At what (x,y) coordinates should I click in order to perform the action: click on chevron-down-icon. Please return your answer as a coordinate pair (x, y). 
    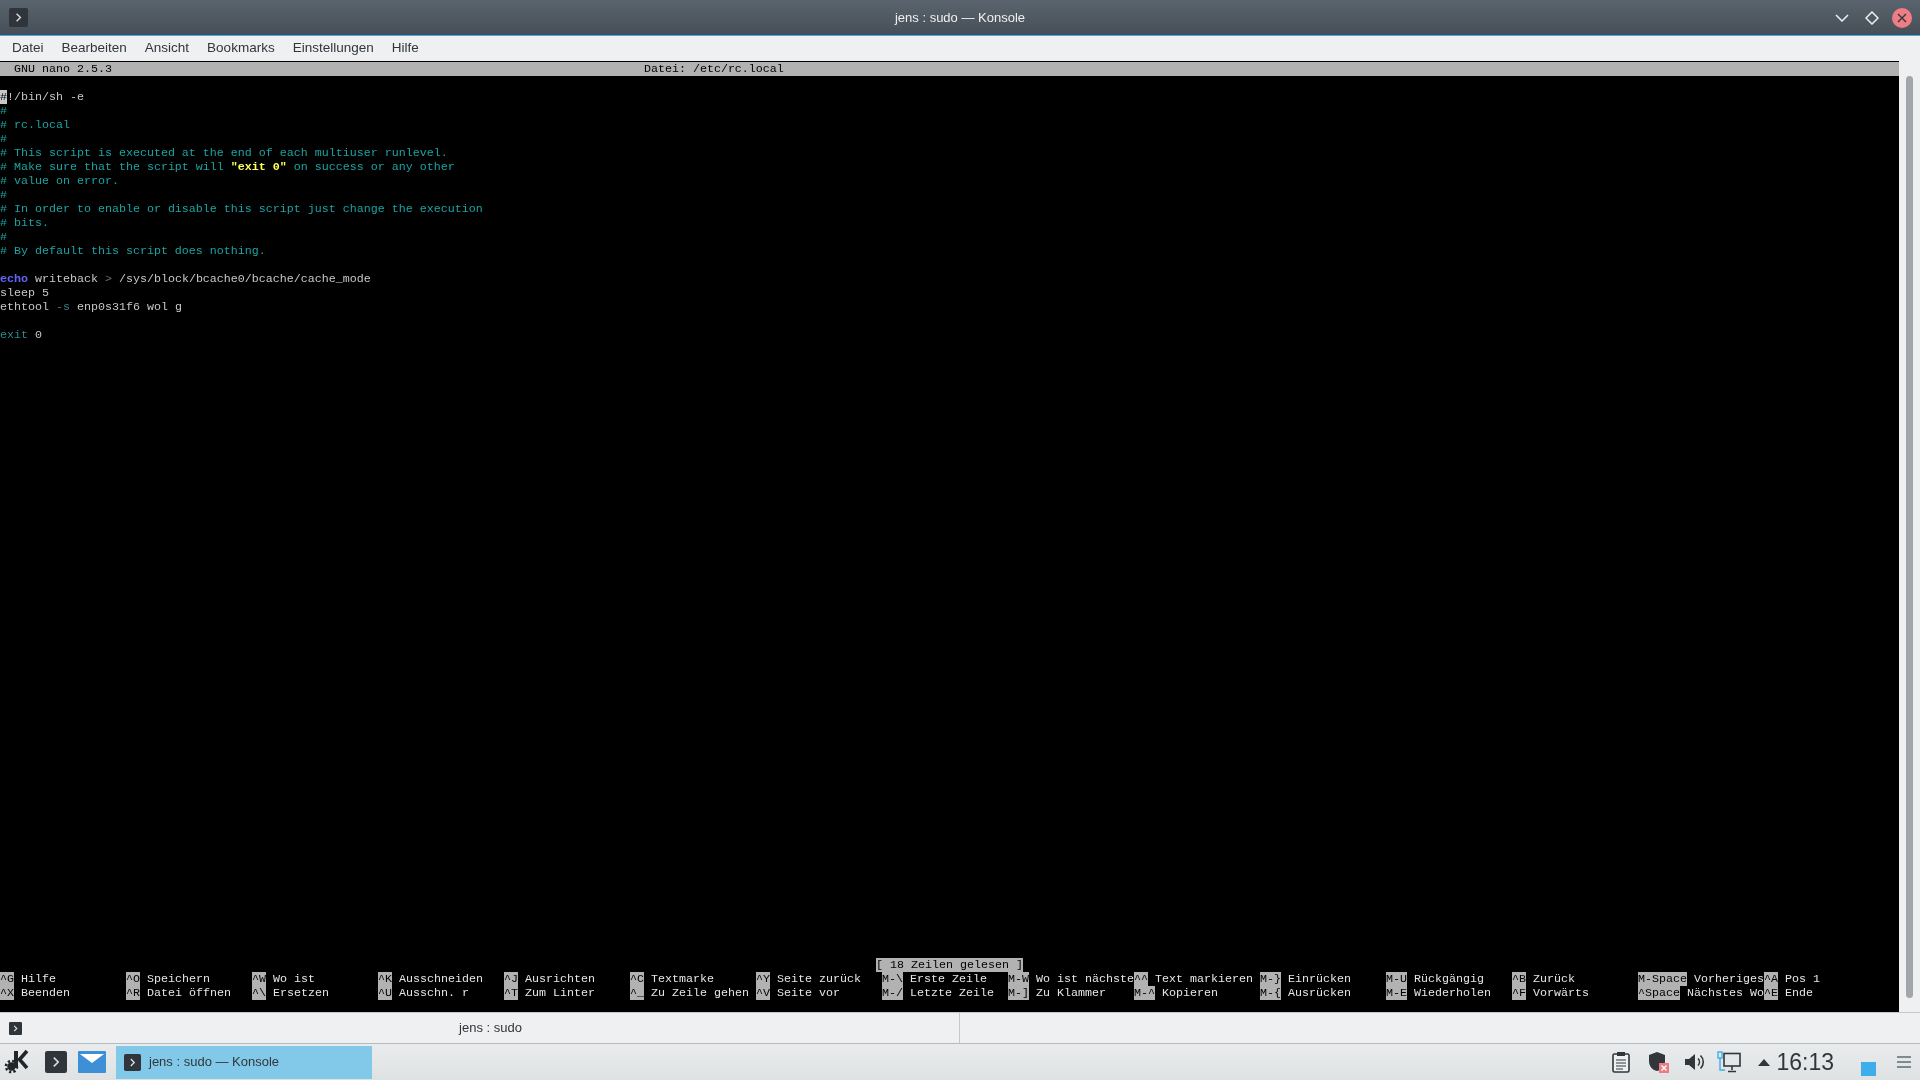
    Looking at the image, I should click on (1842, 17).